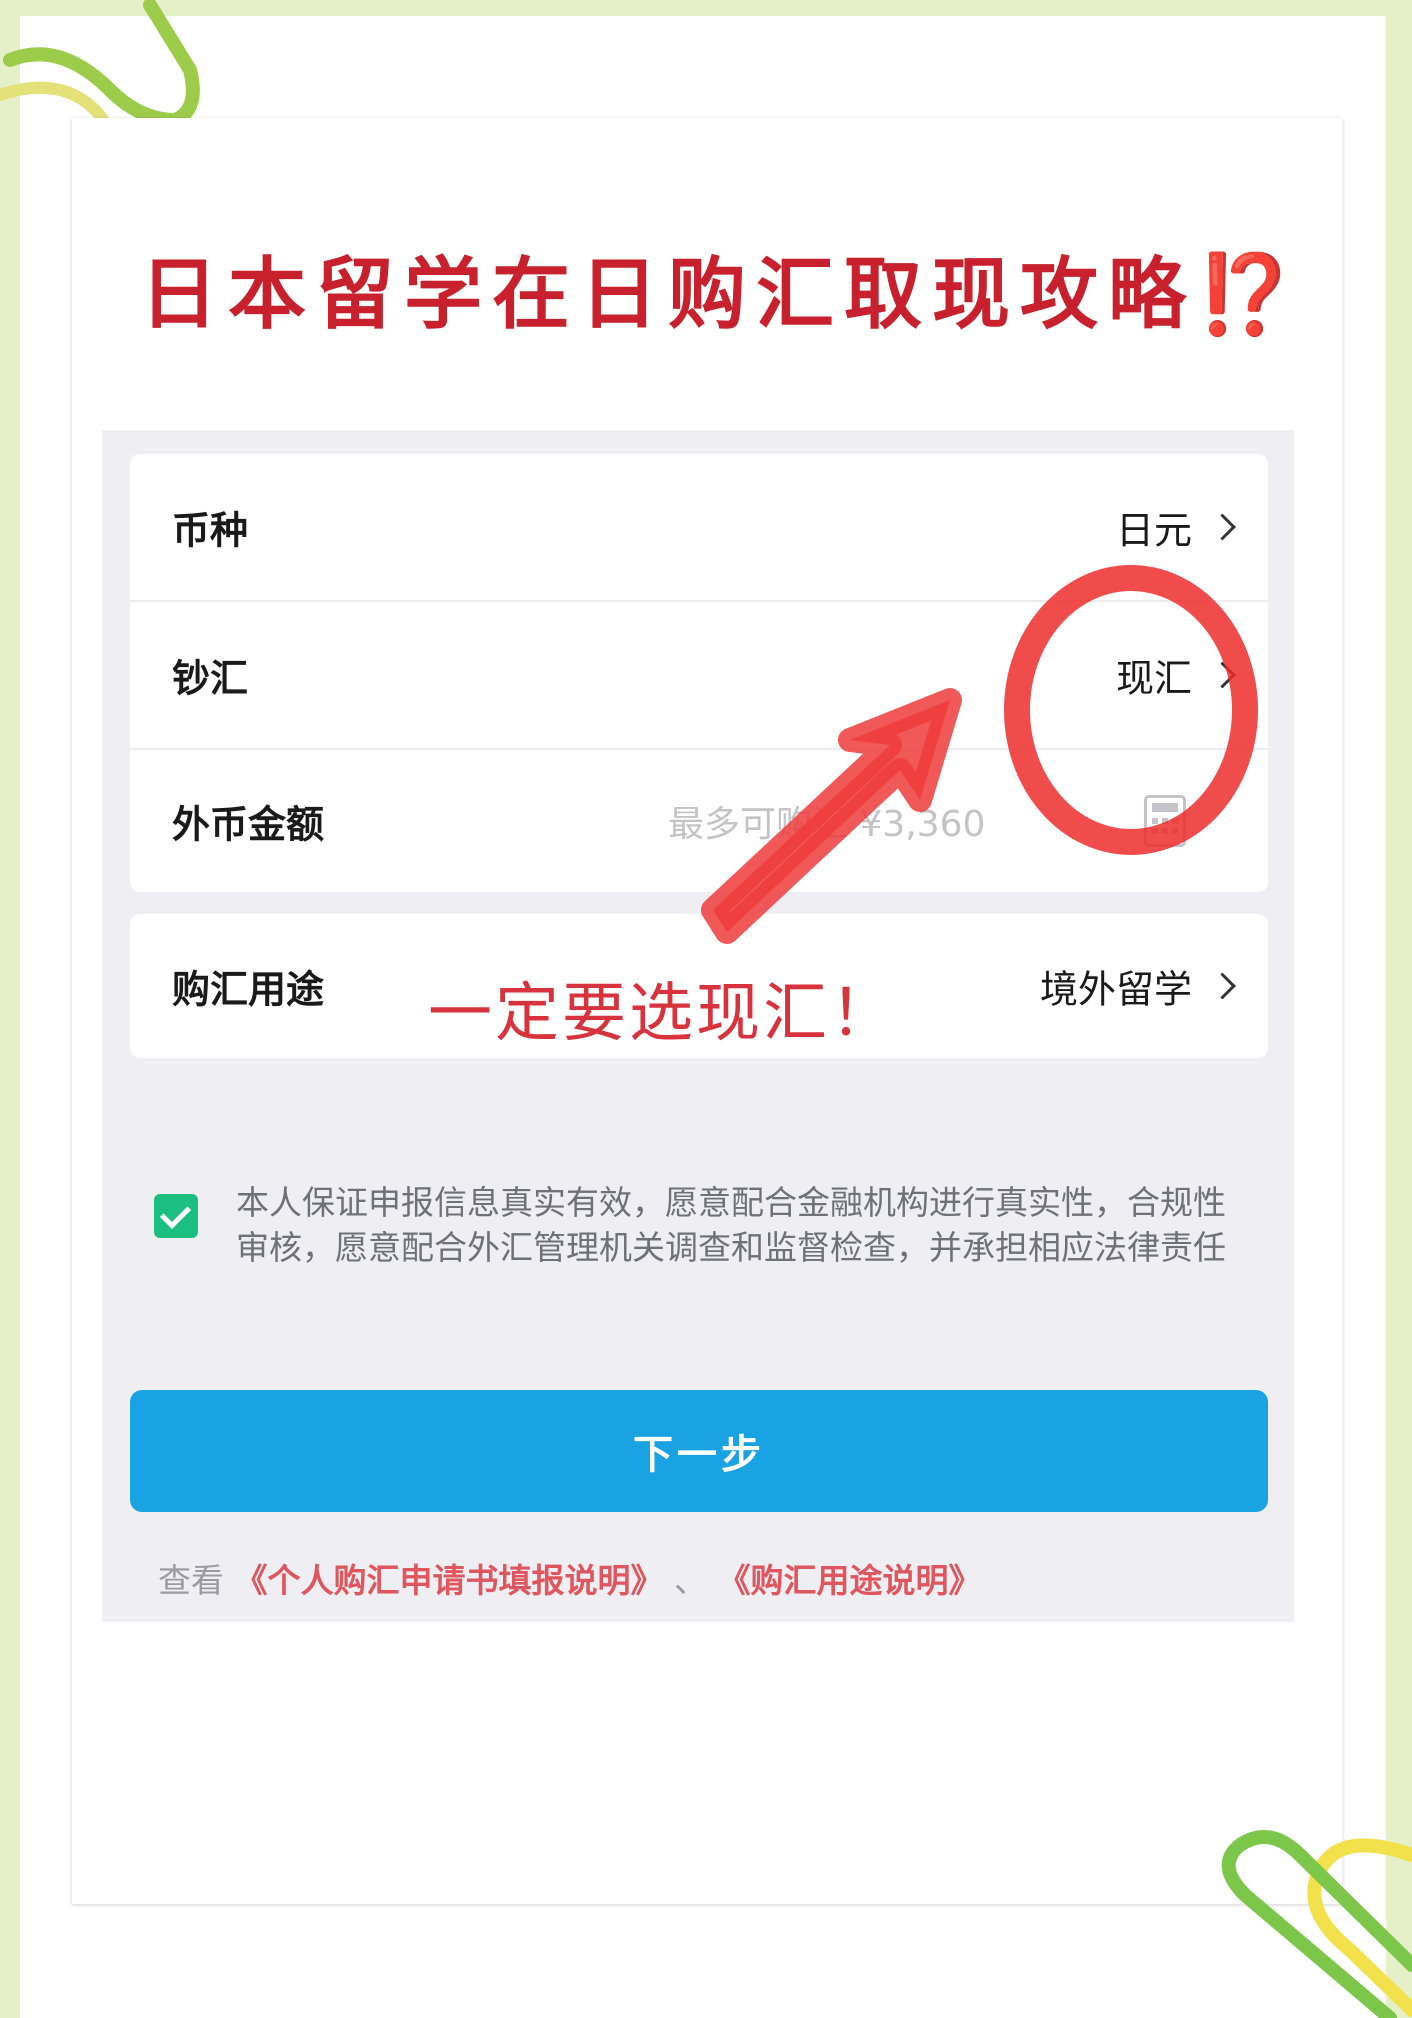 This screenshot has width=1412, height=2018. Describe the element at coordinates (1153, 678) in the screenshot. I see `cash-type-value: 现汇` at that location.